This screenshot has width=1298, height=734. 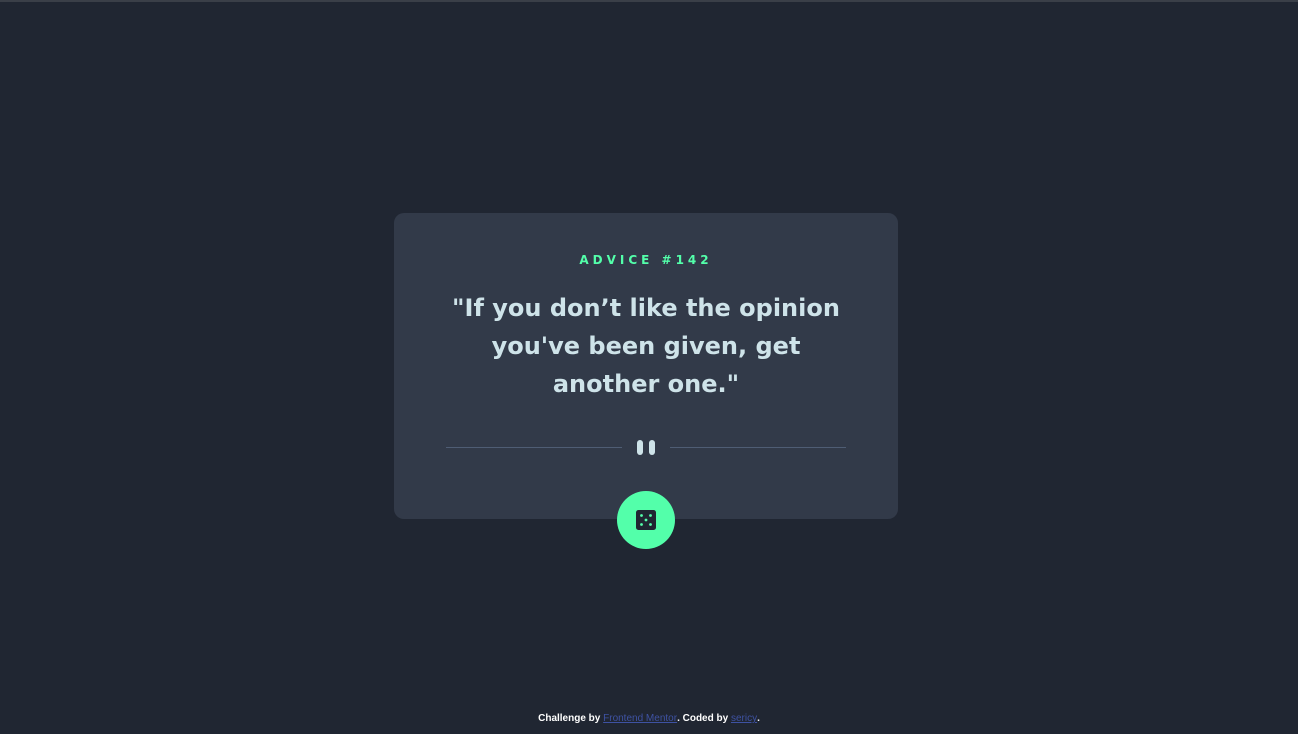 I want to click on window-top-edge, so click(x=649, y=1).